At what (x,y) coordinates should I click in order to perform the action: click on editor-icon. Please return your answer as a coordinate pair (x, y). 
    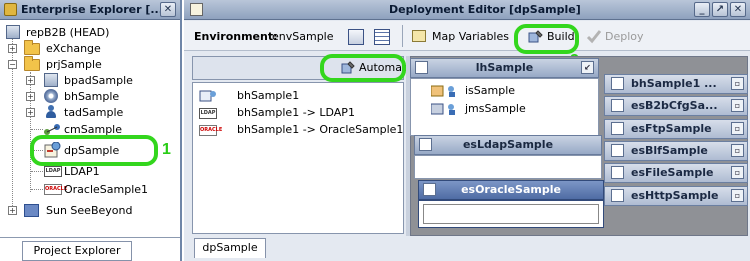
    Looking at the image, I should click on (196, 9).